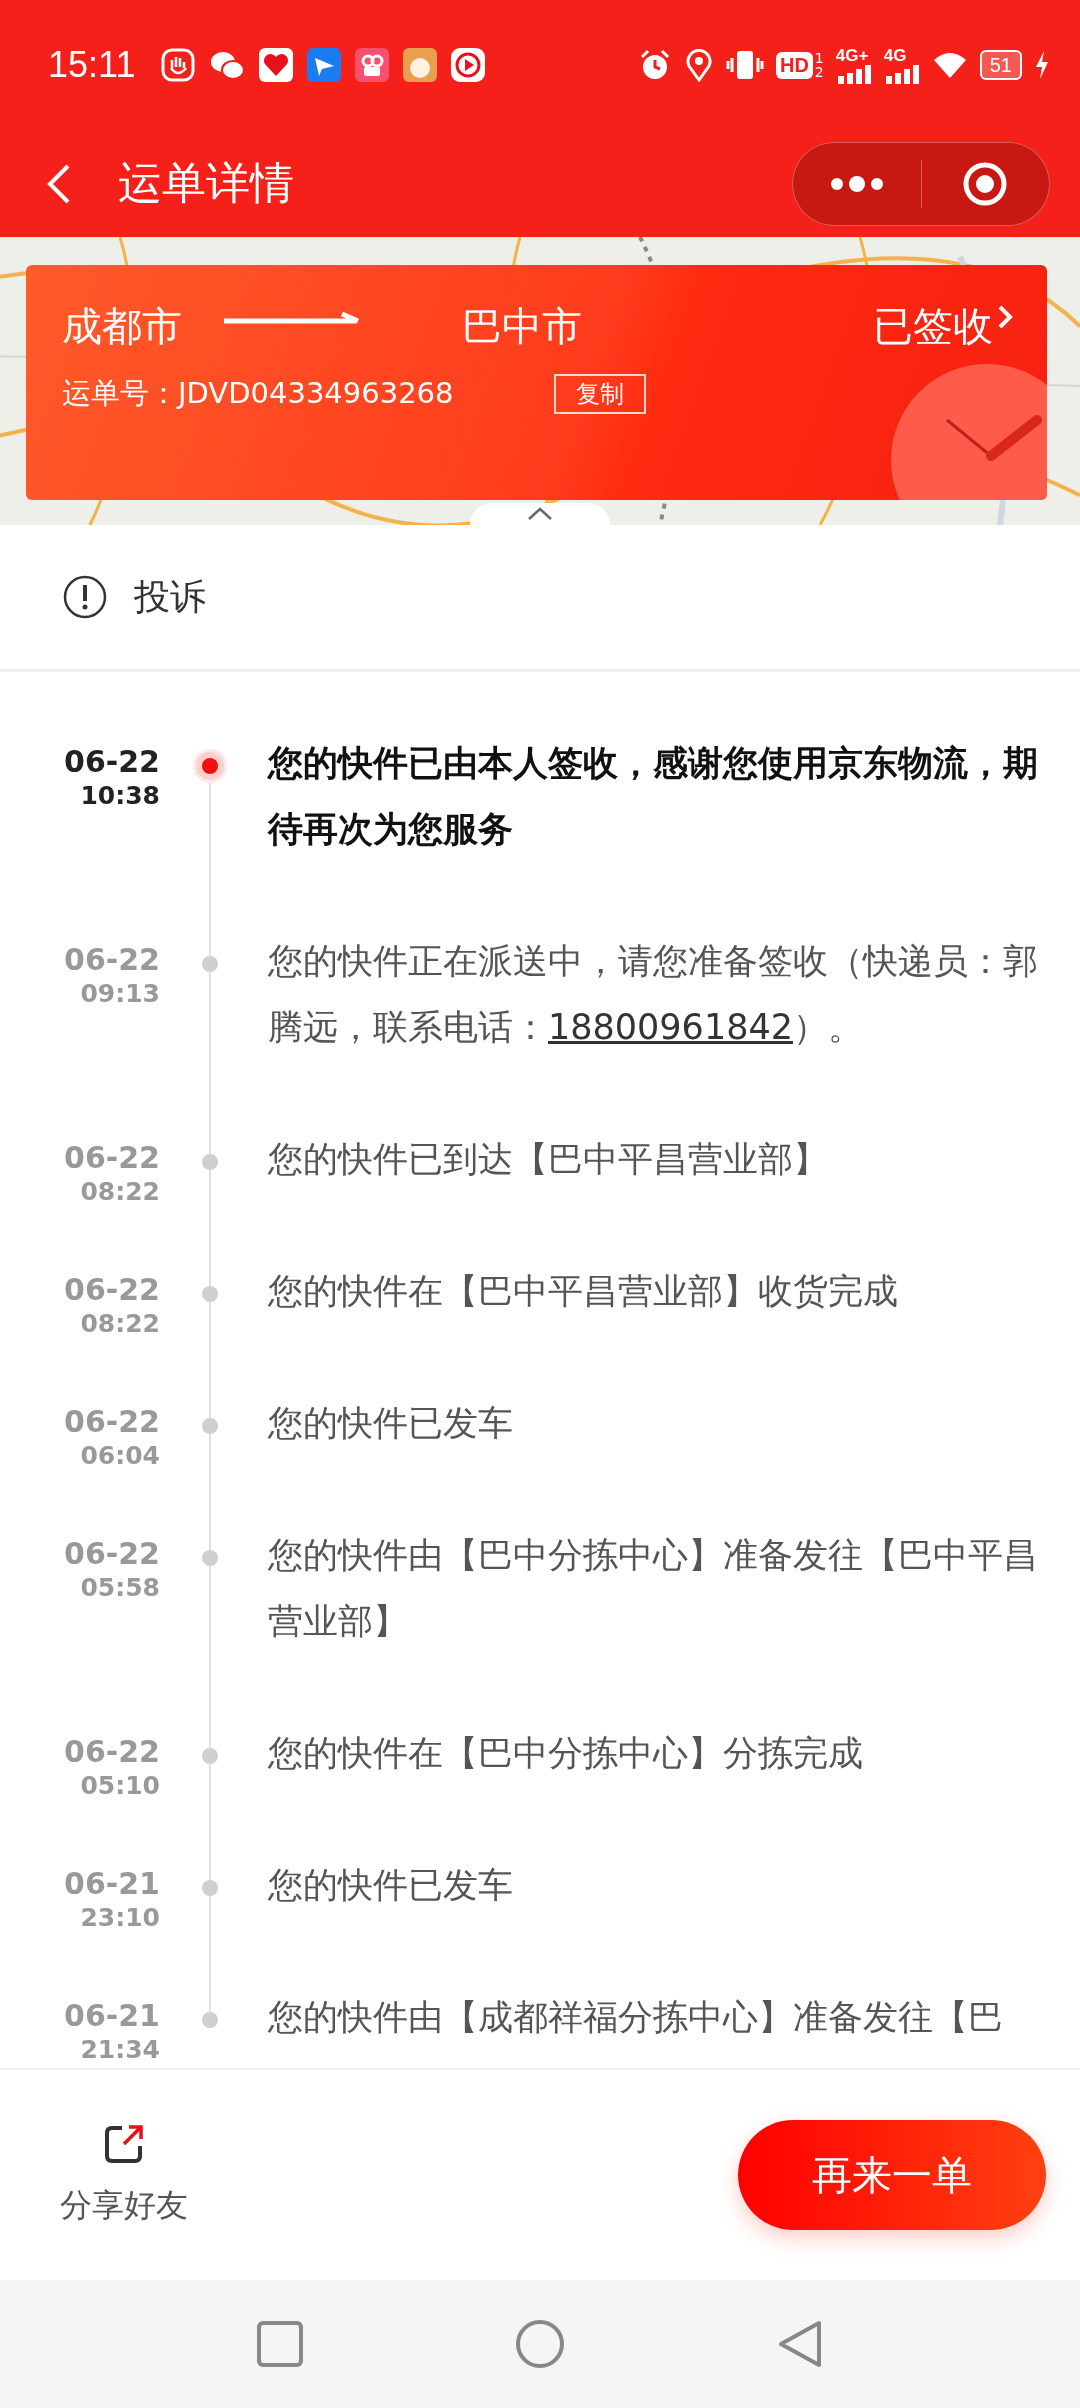 The image size is (1080, 2408). Describe the element at coordinates (565, 1753) in the screenshot. I see `event-description: 您的快件在【巴中分拣中心】分拣完成` at that location.